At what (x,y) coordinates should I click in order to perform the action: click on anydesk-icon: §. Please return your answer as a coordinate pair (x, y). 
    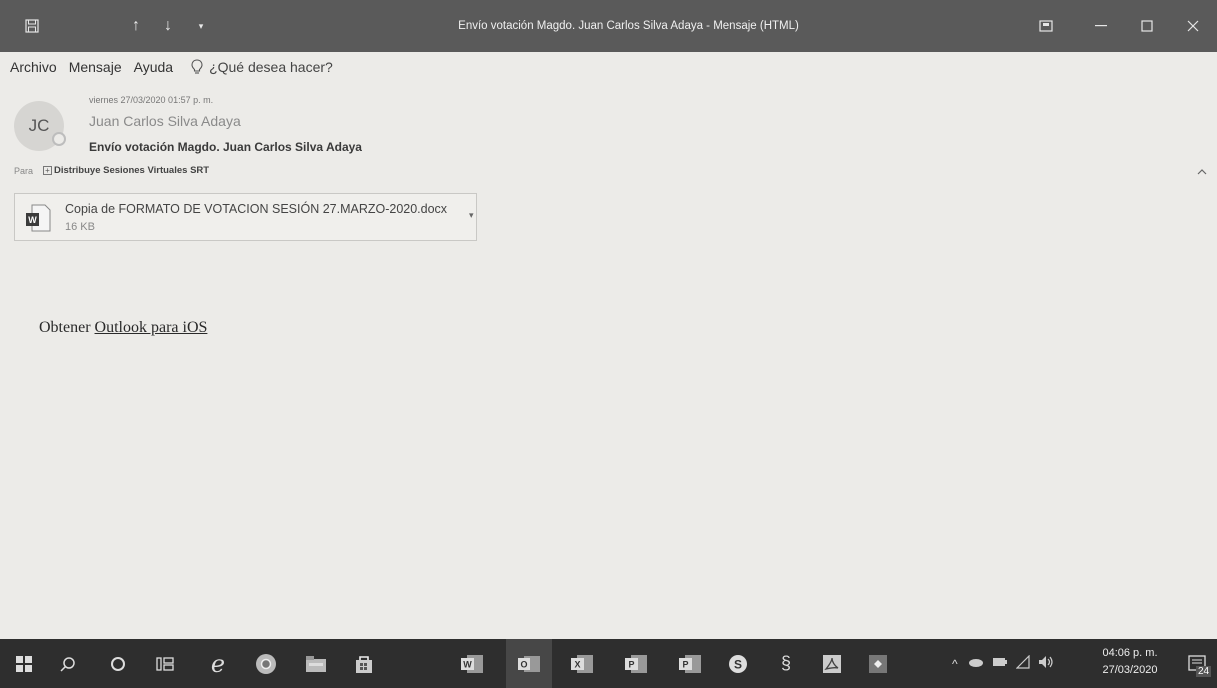
    Looking at the image, I should click on (786, 663).